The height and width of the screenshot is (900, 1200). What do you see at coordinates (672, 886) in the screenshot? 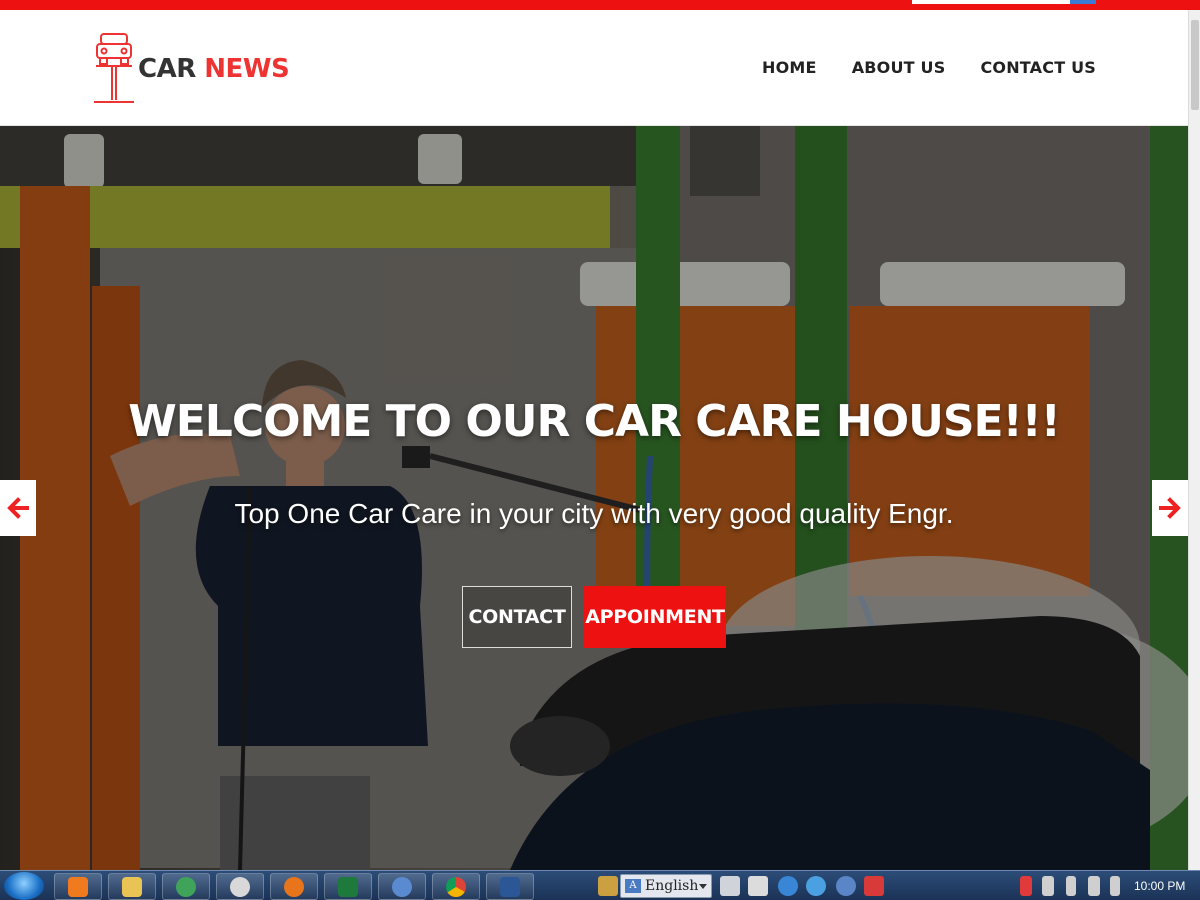
I see `language-label: English` at bounding box center [672, 886].